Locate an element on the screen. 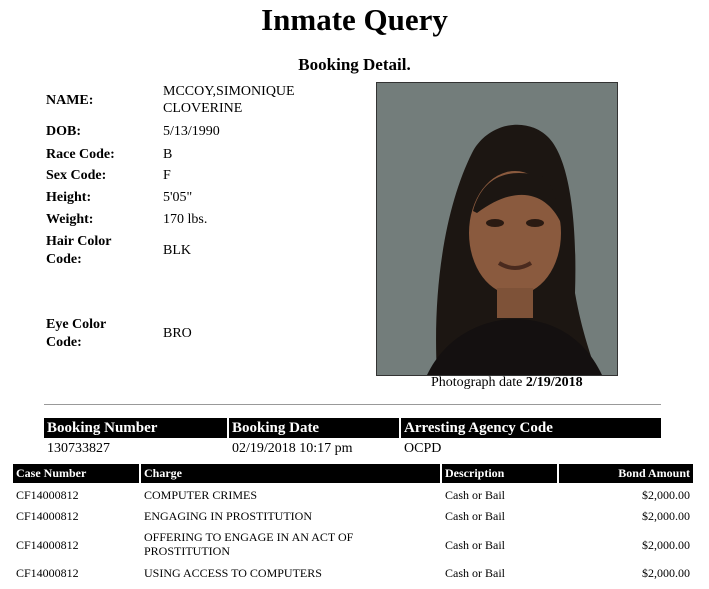 This screenshot has width=709, height=589. hair-label-line-2: Code: is located at coordinates (64, 259).